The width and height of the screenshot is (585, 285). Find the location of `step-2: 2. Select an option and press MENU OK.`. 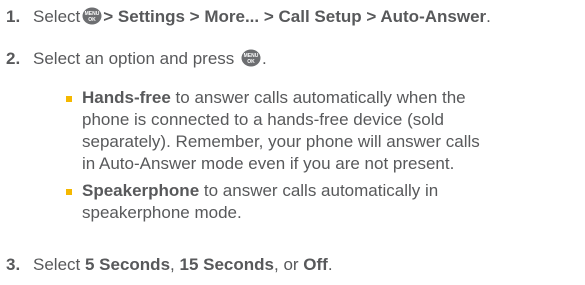

step-2: 2. Select an option and press MENU OK. is located at coordinates (292, 60).